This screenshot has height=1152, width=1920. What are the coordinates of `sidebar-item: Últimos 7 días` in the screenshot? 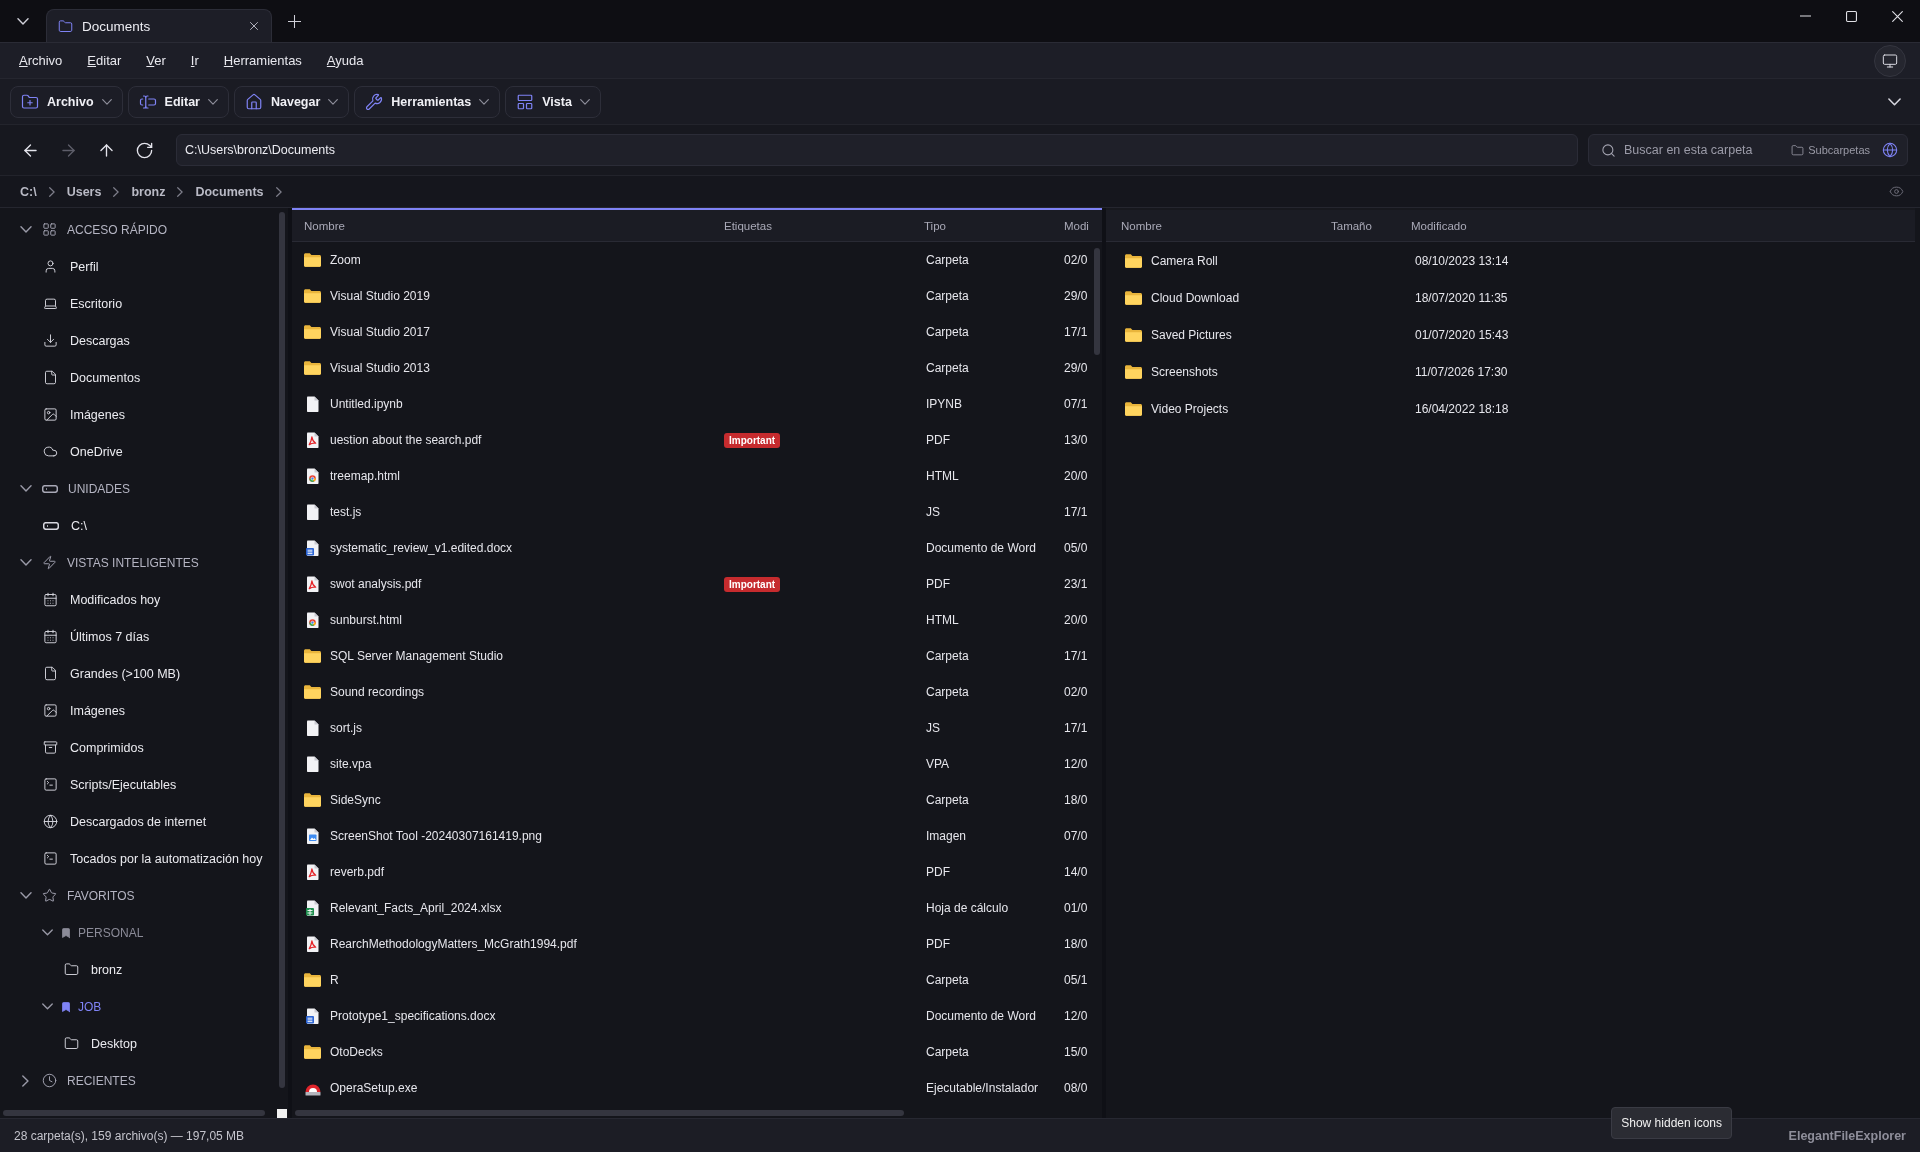 It's located at (136, 636).